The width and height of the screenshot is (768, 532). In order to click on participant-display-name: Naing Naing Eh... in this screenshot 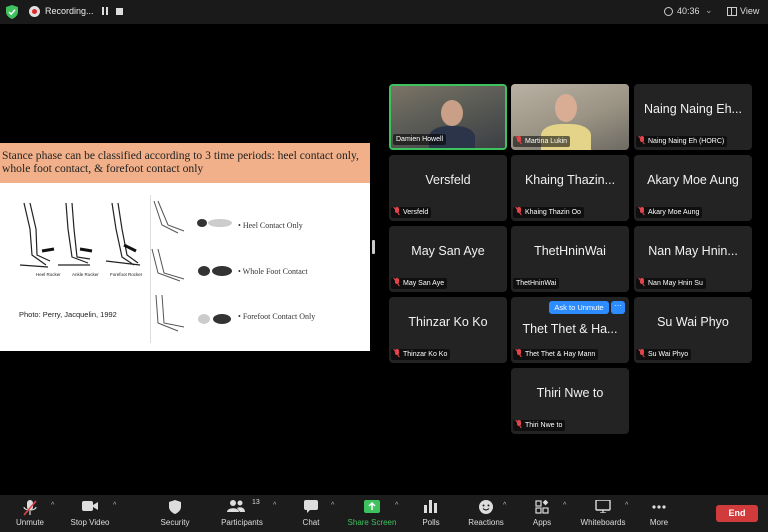, I will do `click(693, 109)`.